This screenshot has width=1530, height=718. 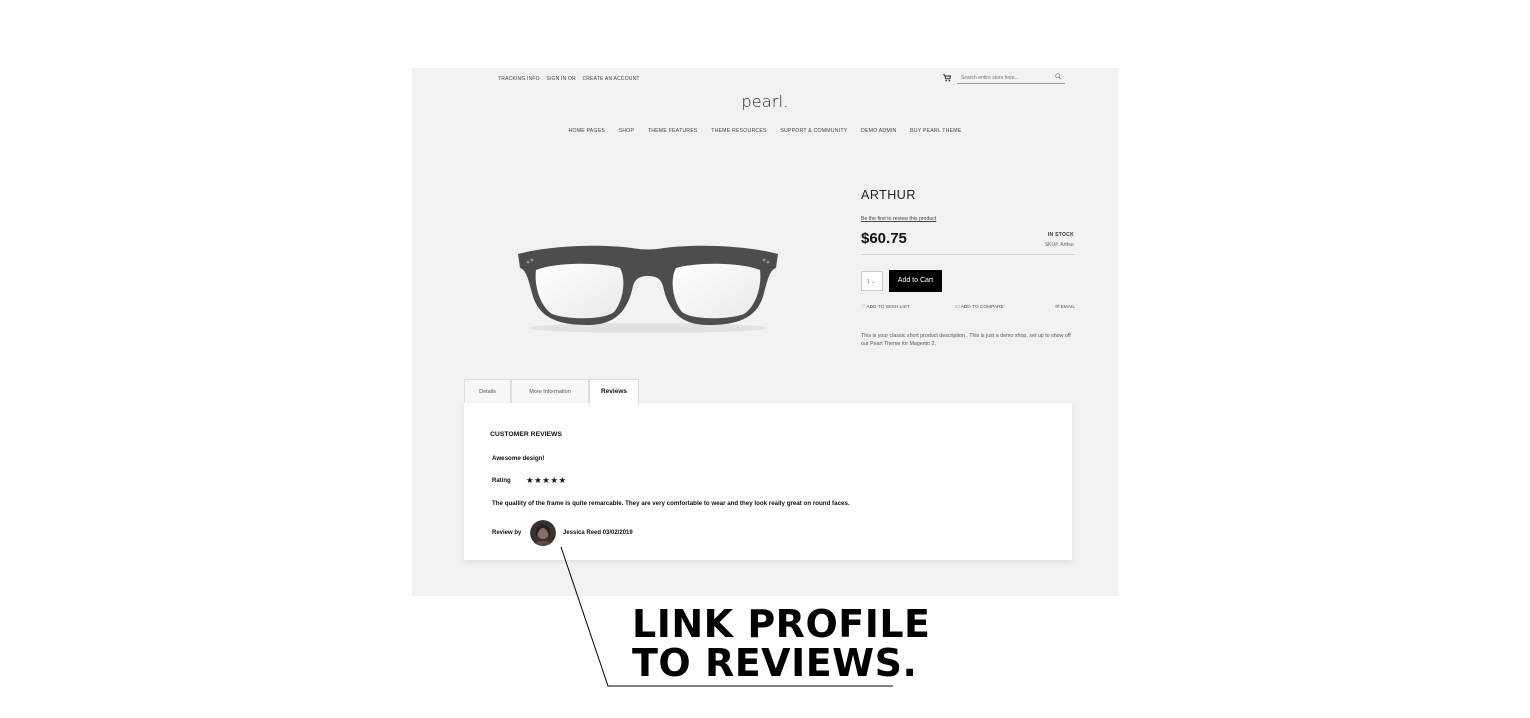 I want to click on nav-theme-resources: THEME RESOURCES, so click(x=738, y=131).